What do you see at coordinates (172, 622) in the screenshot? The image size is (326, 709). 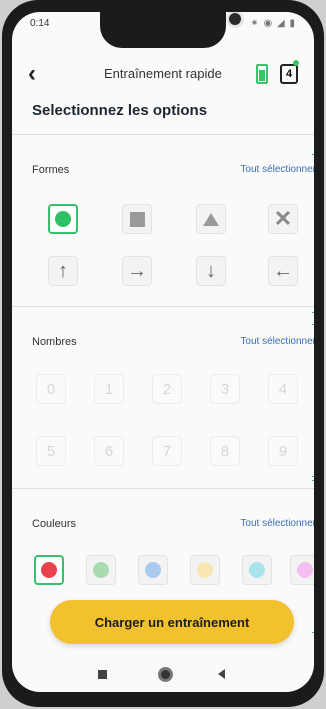 I see `load-training-button: Charger un entraînement` at bounding box center [172, 622].